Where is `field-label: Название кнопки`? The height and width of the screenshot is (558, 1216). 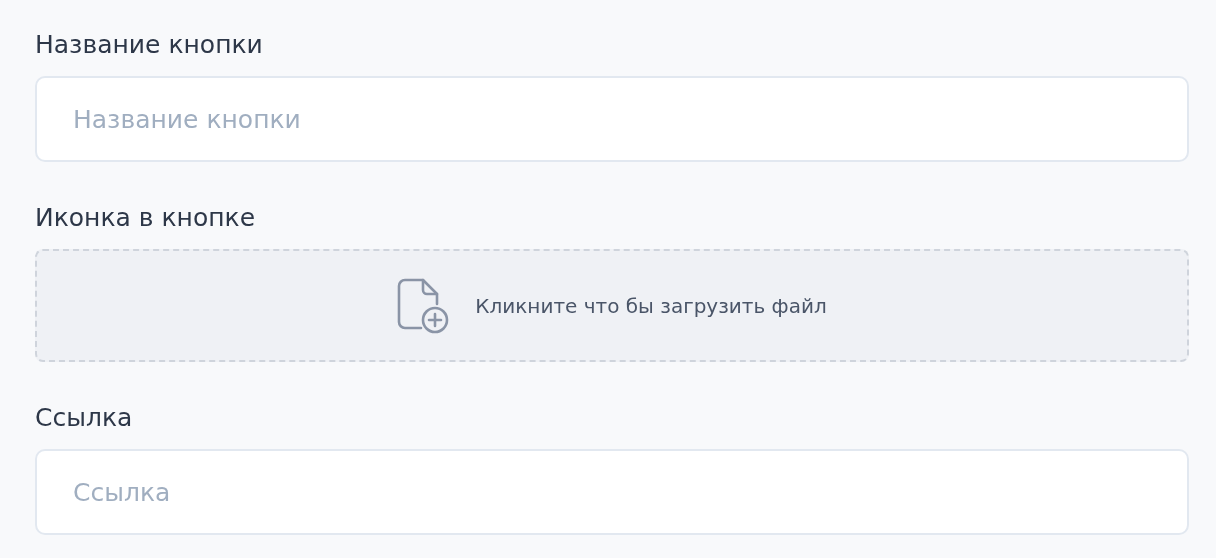 field-label: Название кнопки is located at coordinates (149, 45).